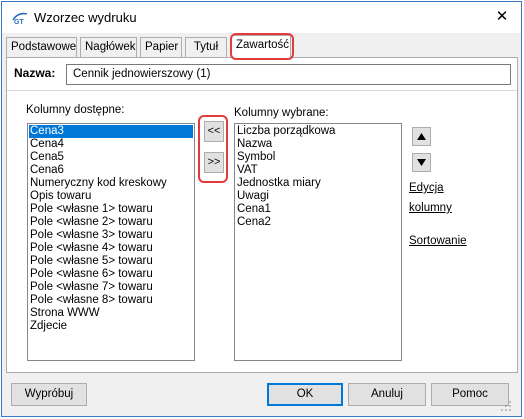  I want to click on list-item: Uwagi, so click(318, 196).